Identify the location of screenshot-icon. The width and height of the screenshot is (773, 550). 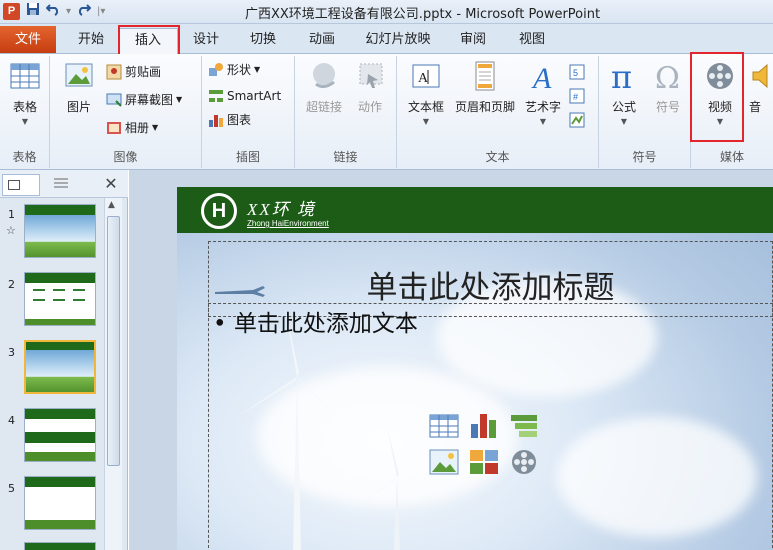
(114, 100).